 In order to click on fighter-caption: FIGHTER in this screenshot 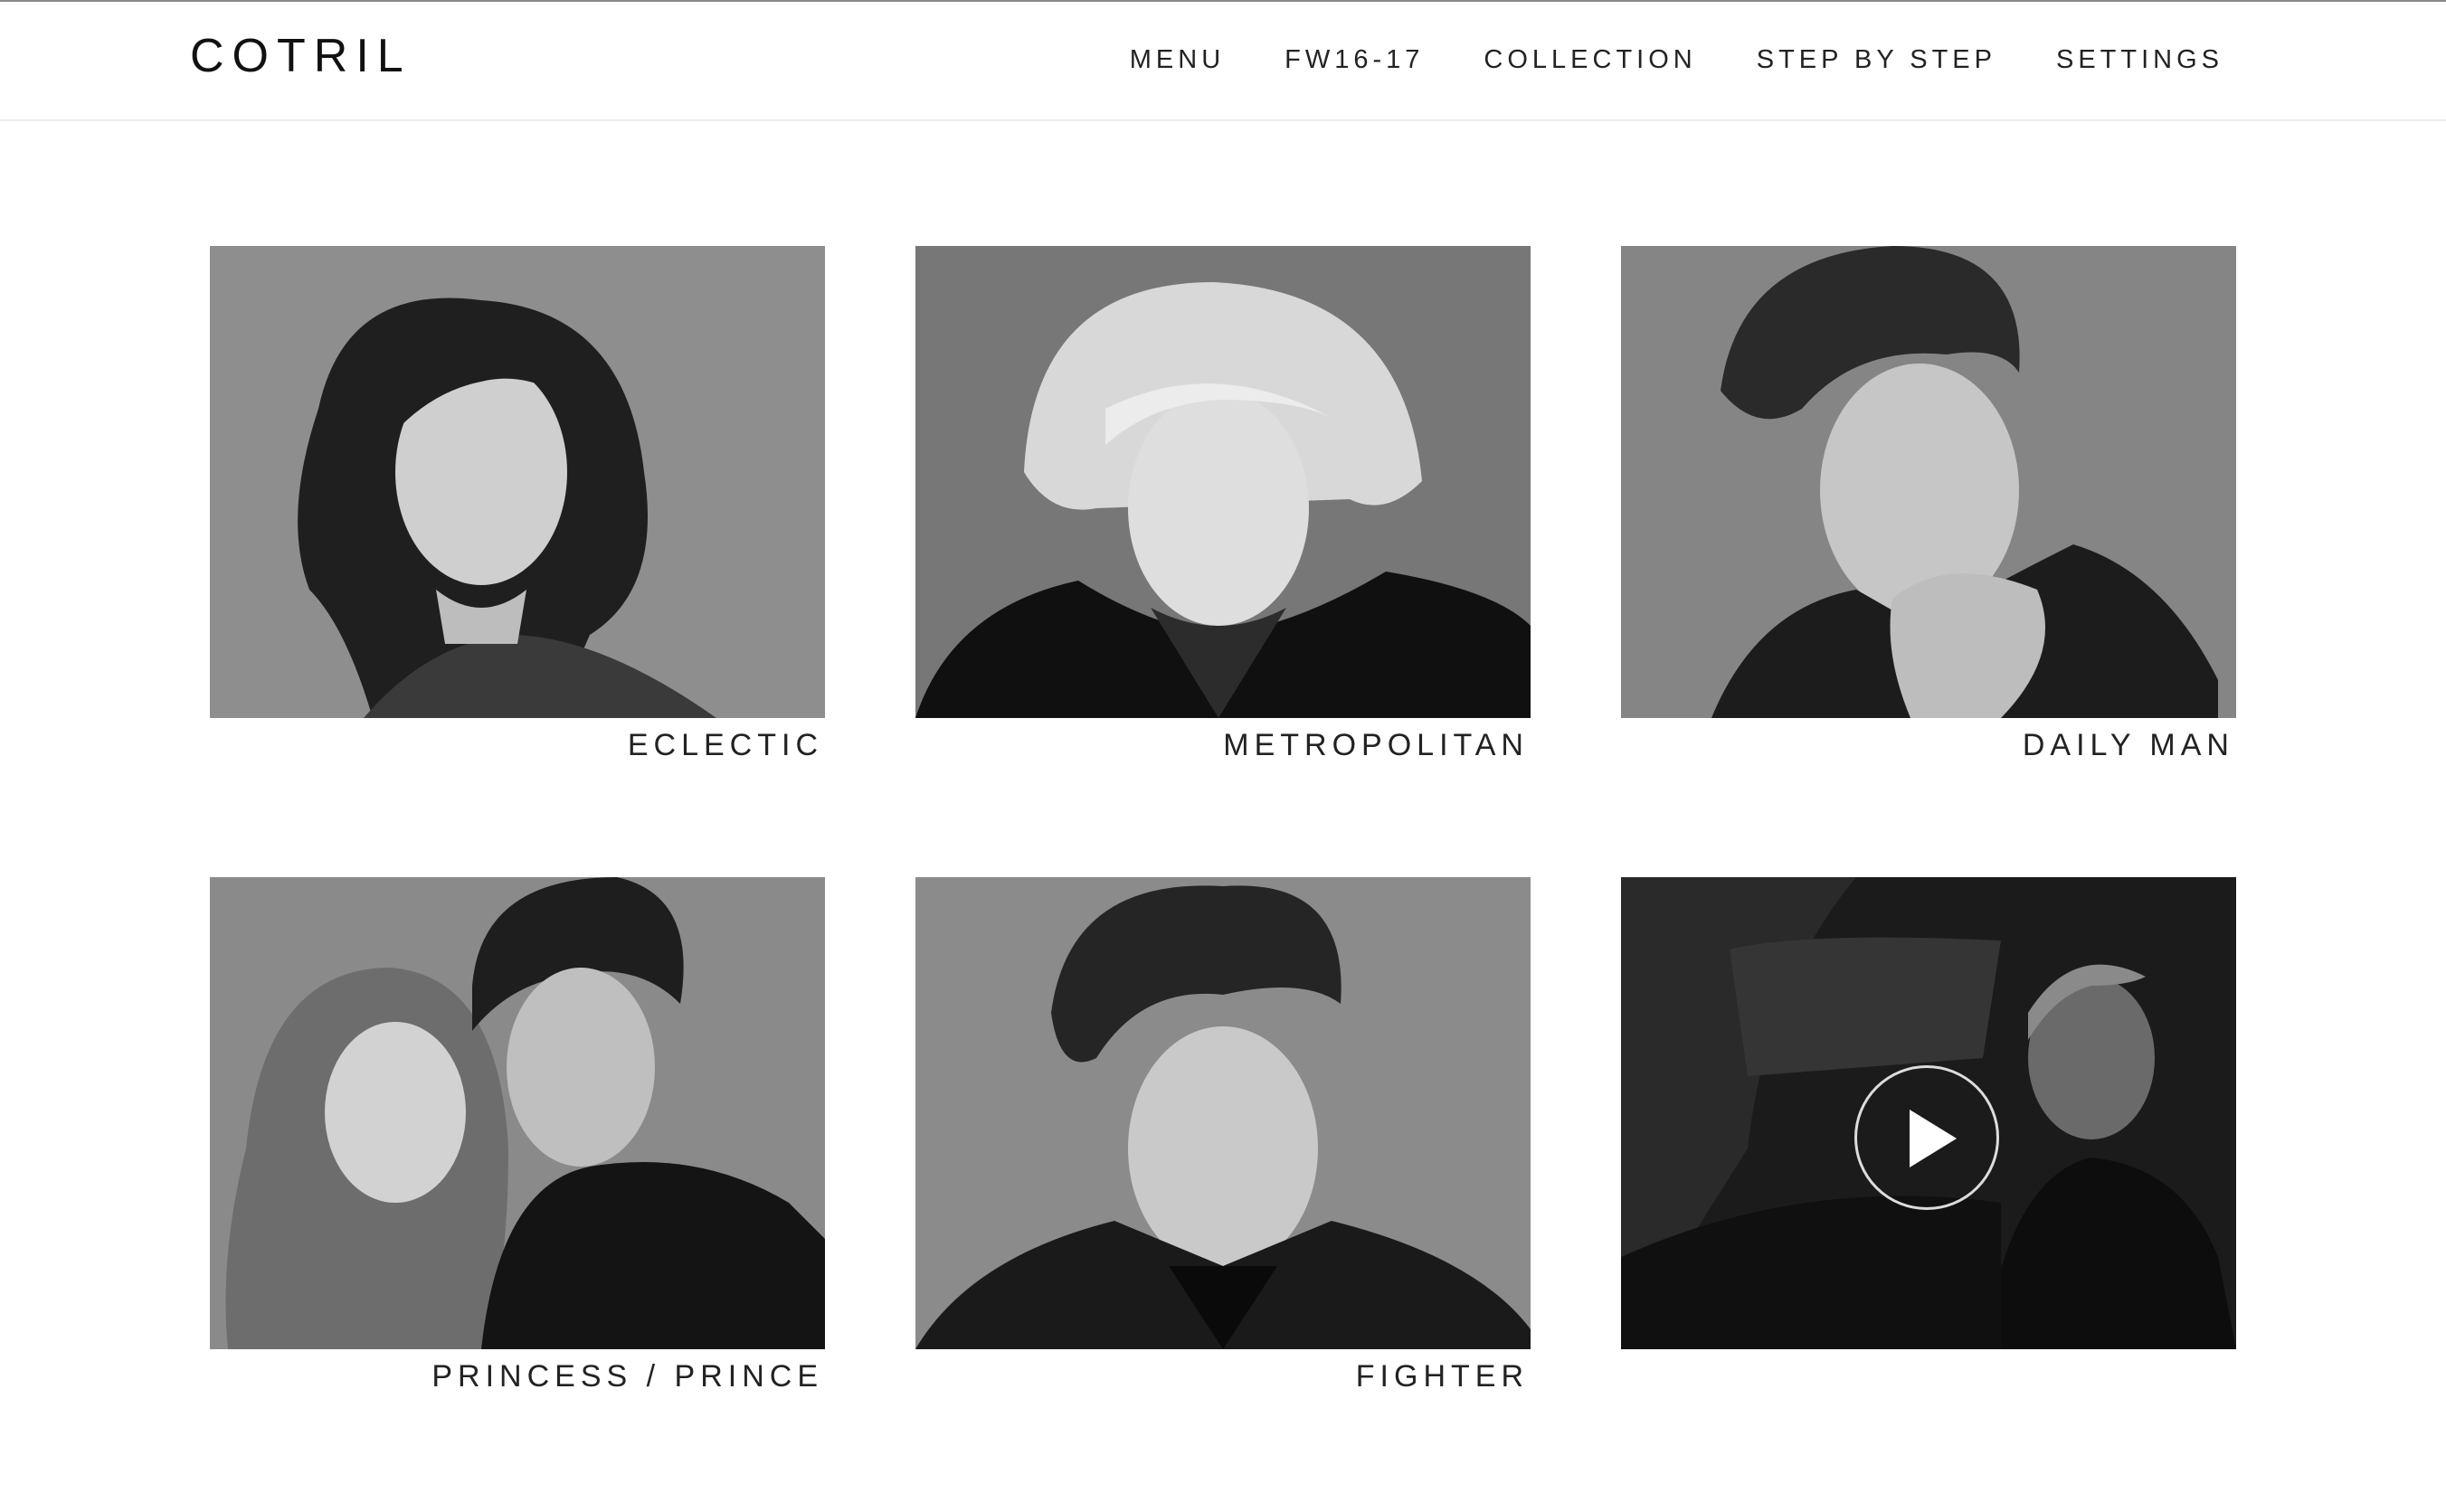, I will do `click(1223, 1376)`.